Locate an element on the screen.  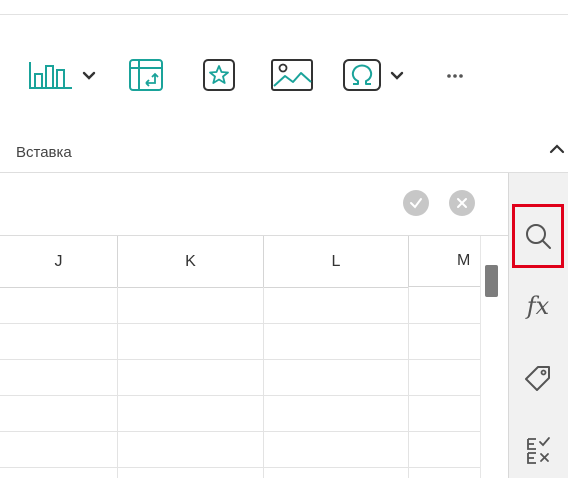
vertical-scrollbar-thumb is located at coordinates (491, 281).